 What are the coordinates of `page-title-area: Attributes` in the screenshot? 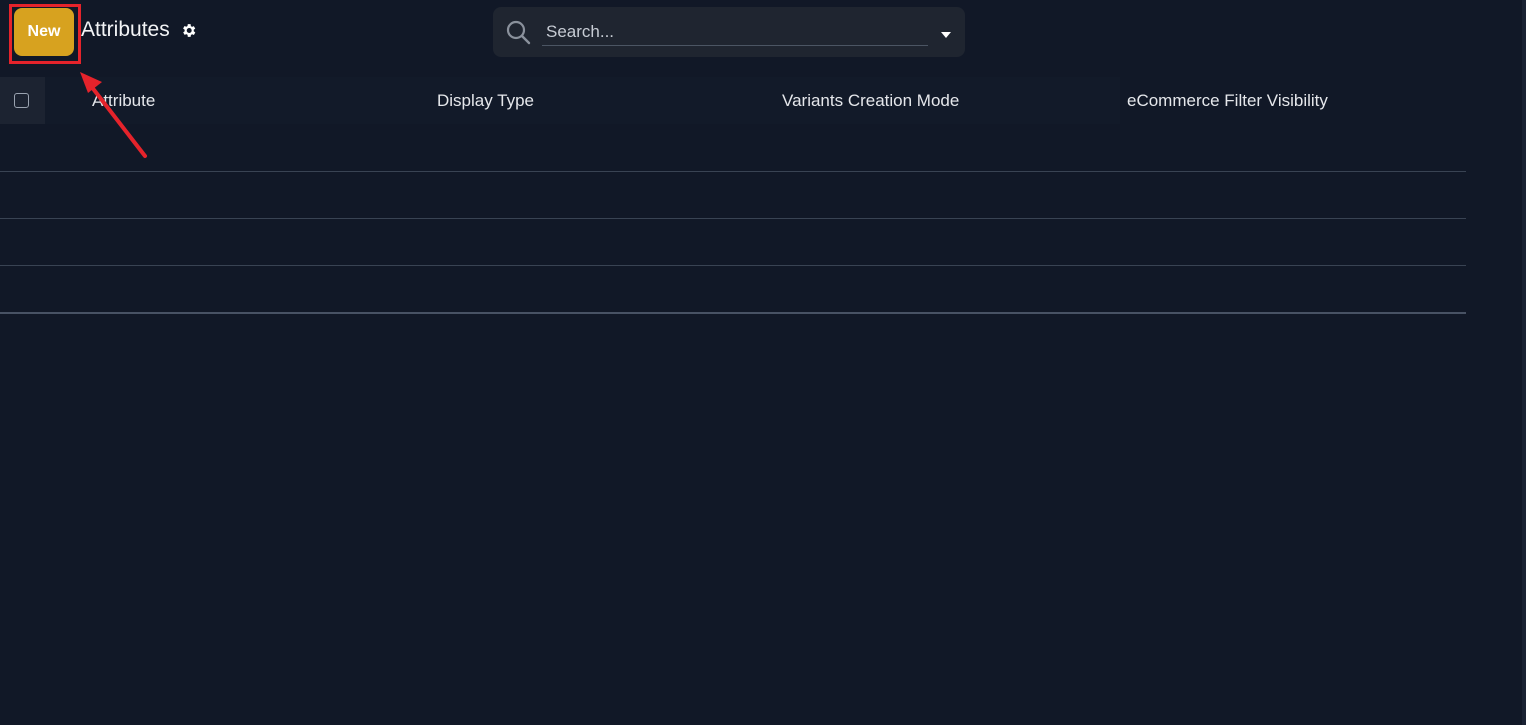 It's located at (139, 30).